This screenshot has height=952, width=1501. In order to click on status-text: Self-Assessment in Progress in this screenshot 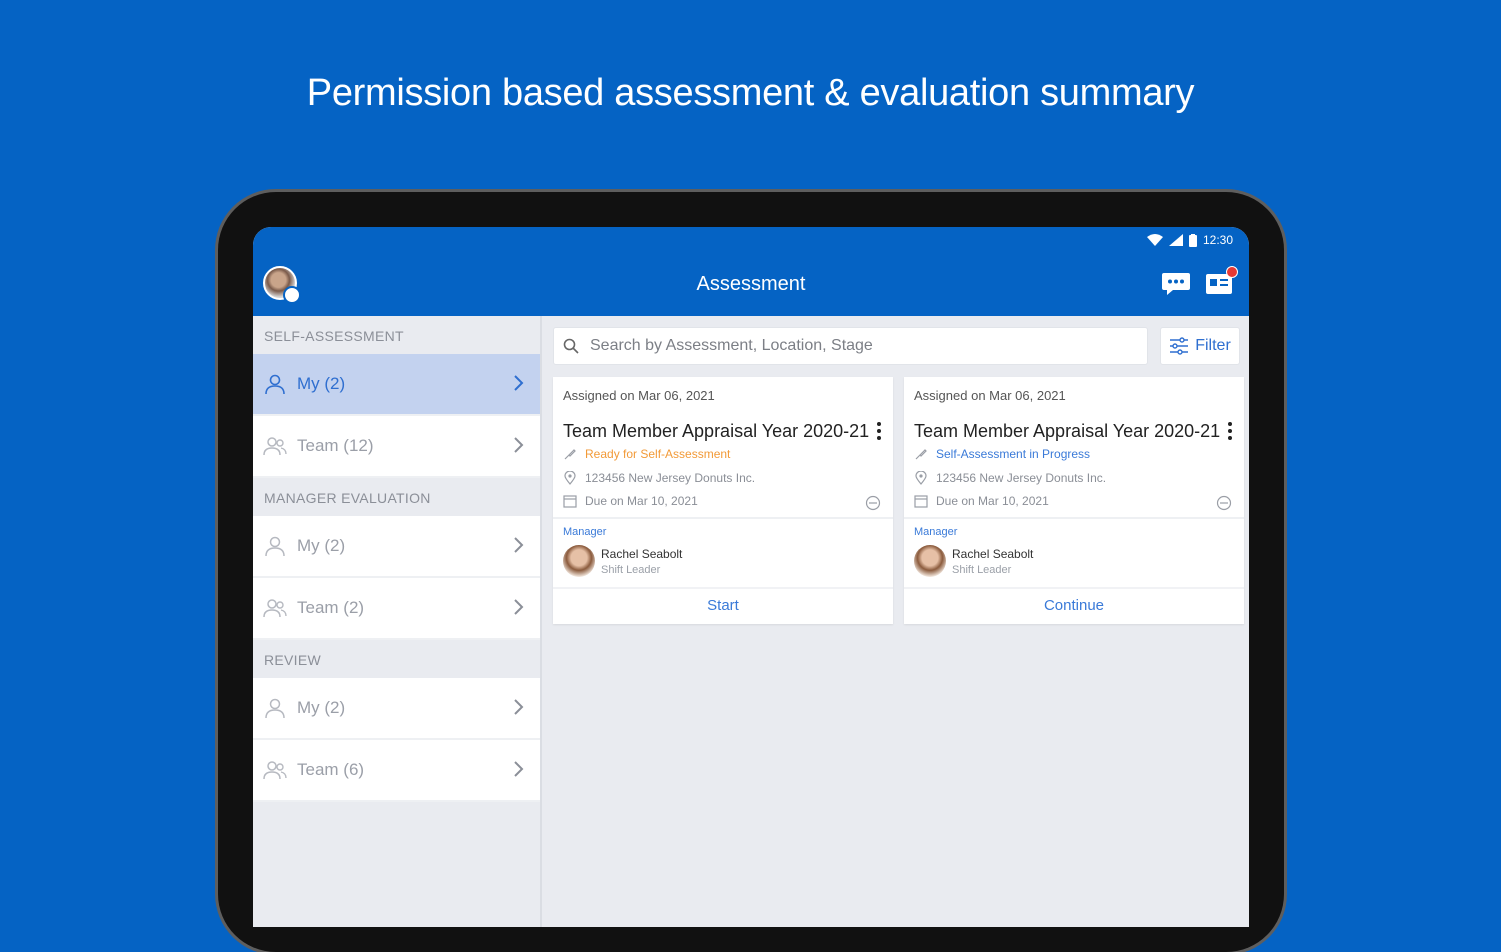, I will do `click(1013, 454)`.